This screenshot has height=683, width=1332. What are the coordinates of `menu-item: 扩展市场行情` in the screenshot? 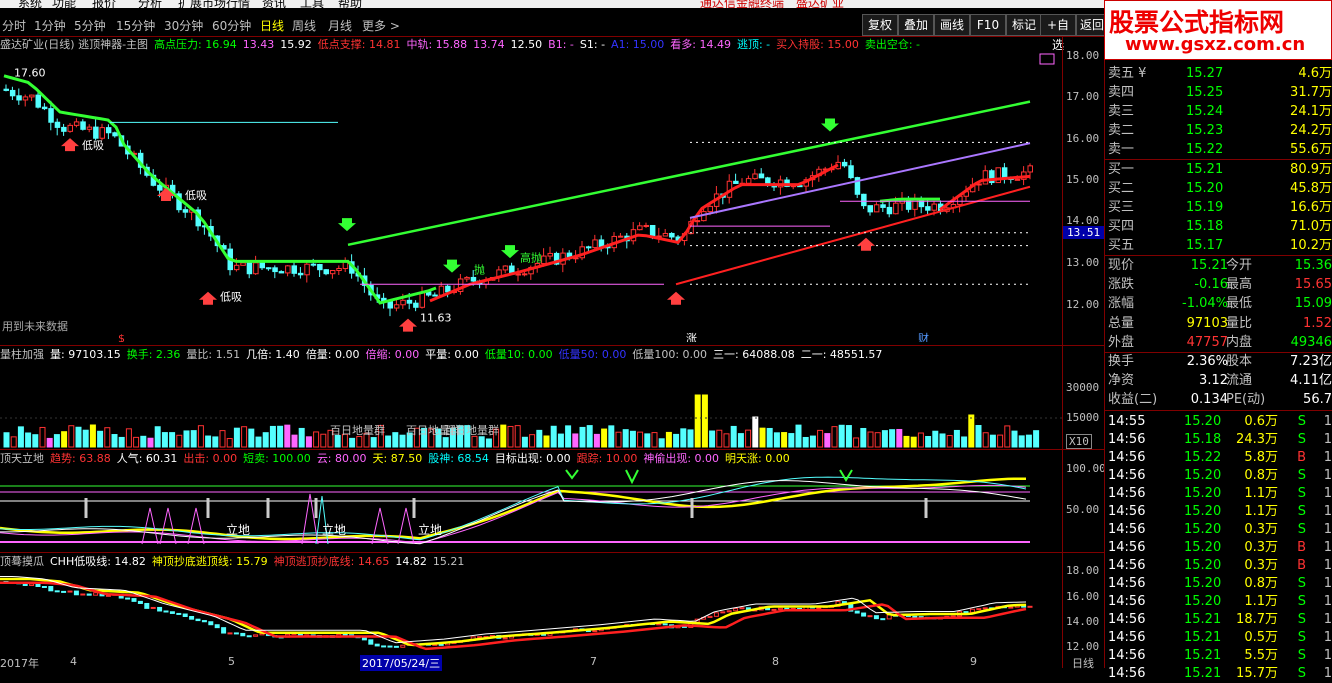 It's located at (214, 4).